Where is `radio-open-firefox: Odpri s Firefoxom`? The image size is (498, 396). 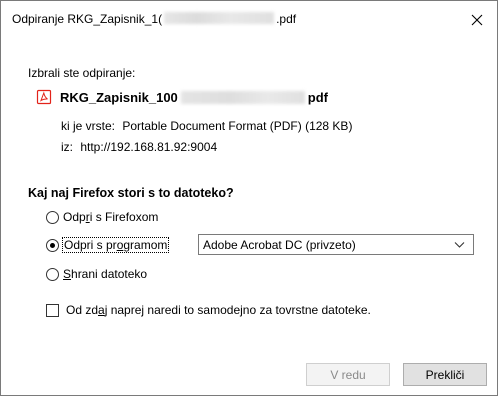 radio-open-firefox: Odpri s Firefoxom is located at coordinates (102, 217).